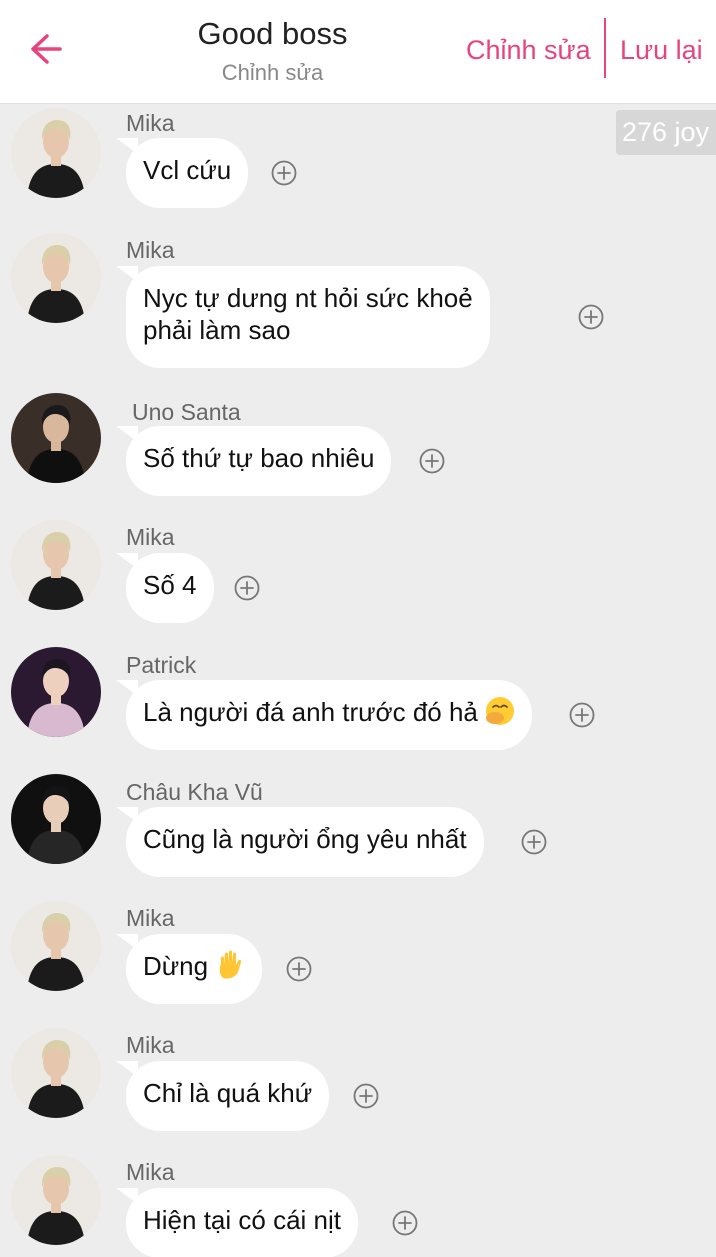 The image size is (716, 1257). I want to click on joy-badge: 276 joy, so click(666, 132).